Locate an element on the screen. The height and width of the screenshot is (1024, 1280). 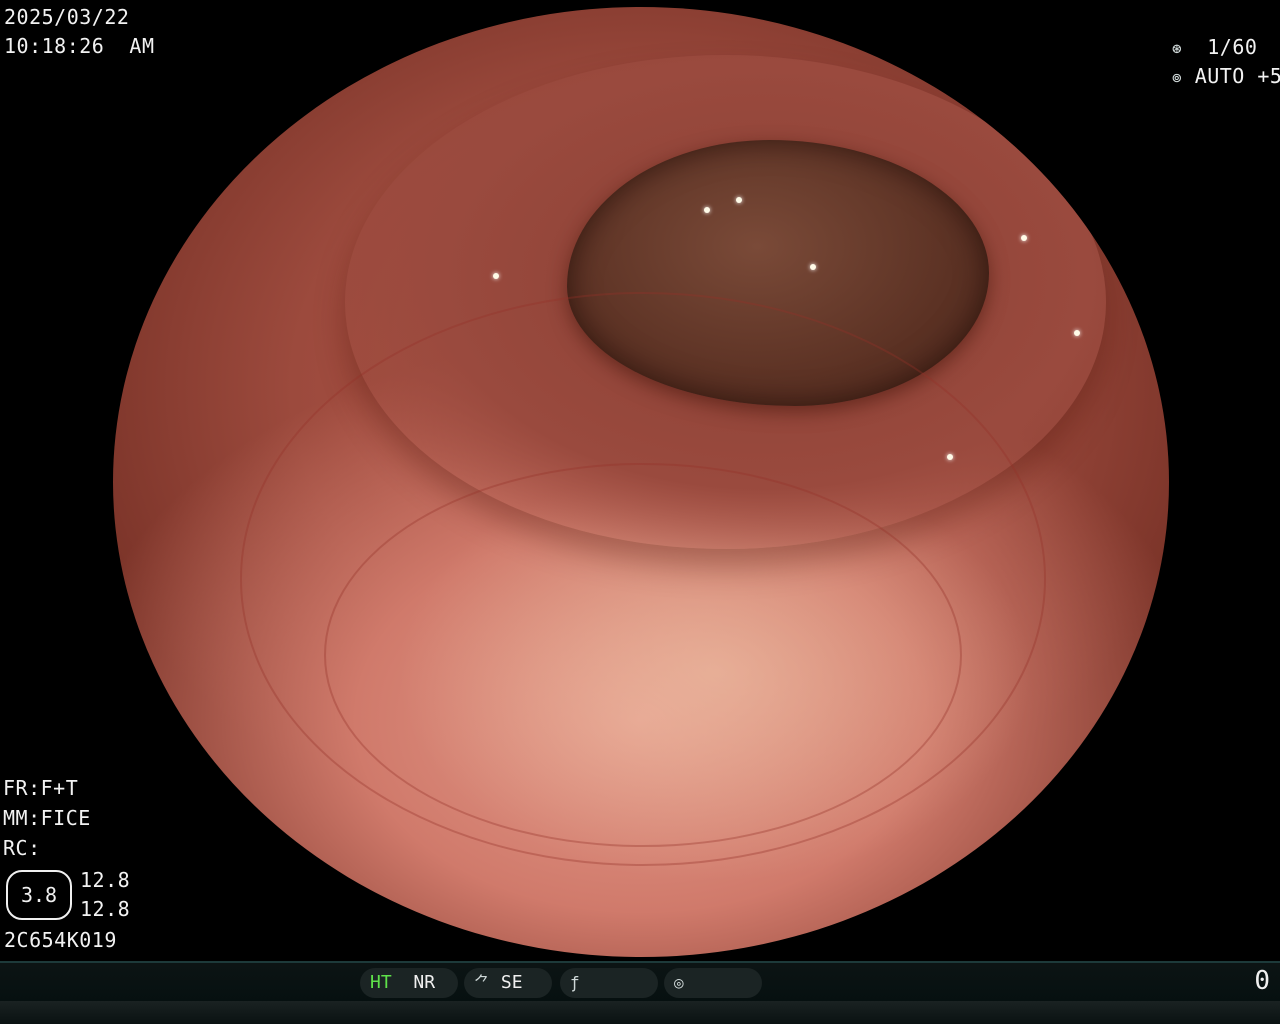
scope-id: 2C654K019 is located at coordinates (60, 940).